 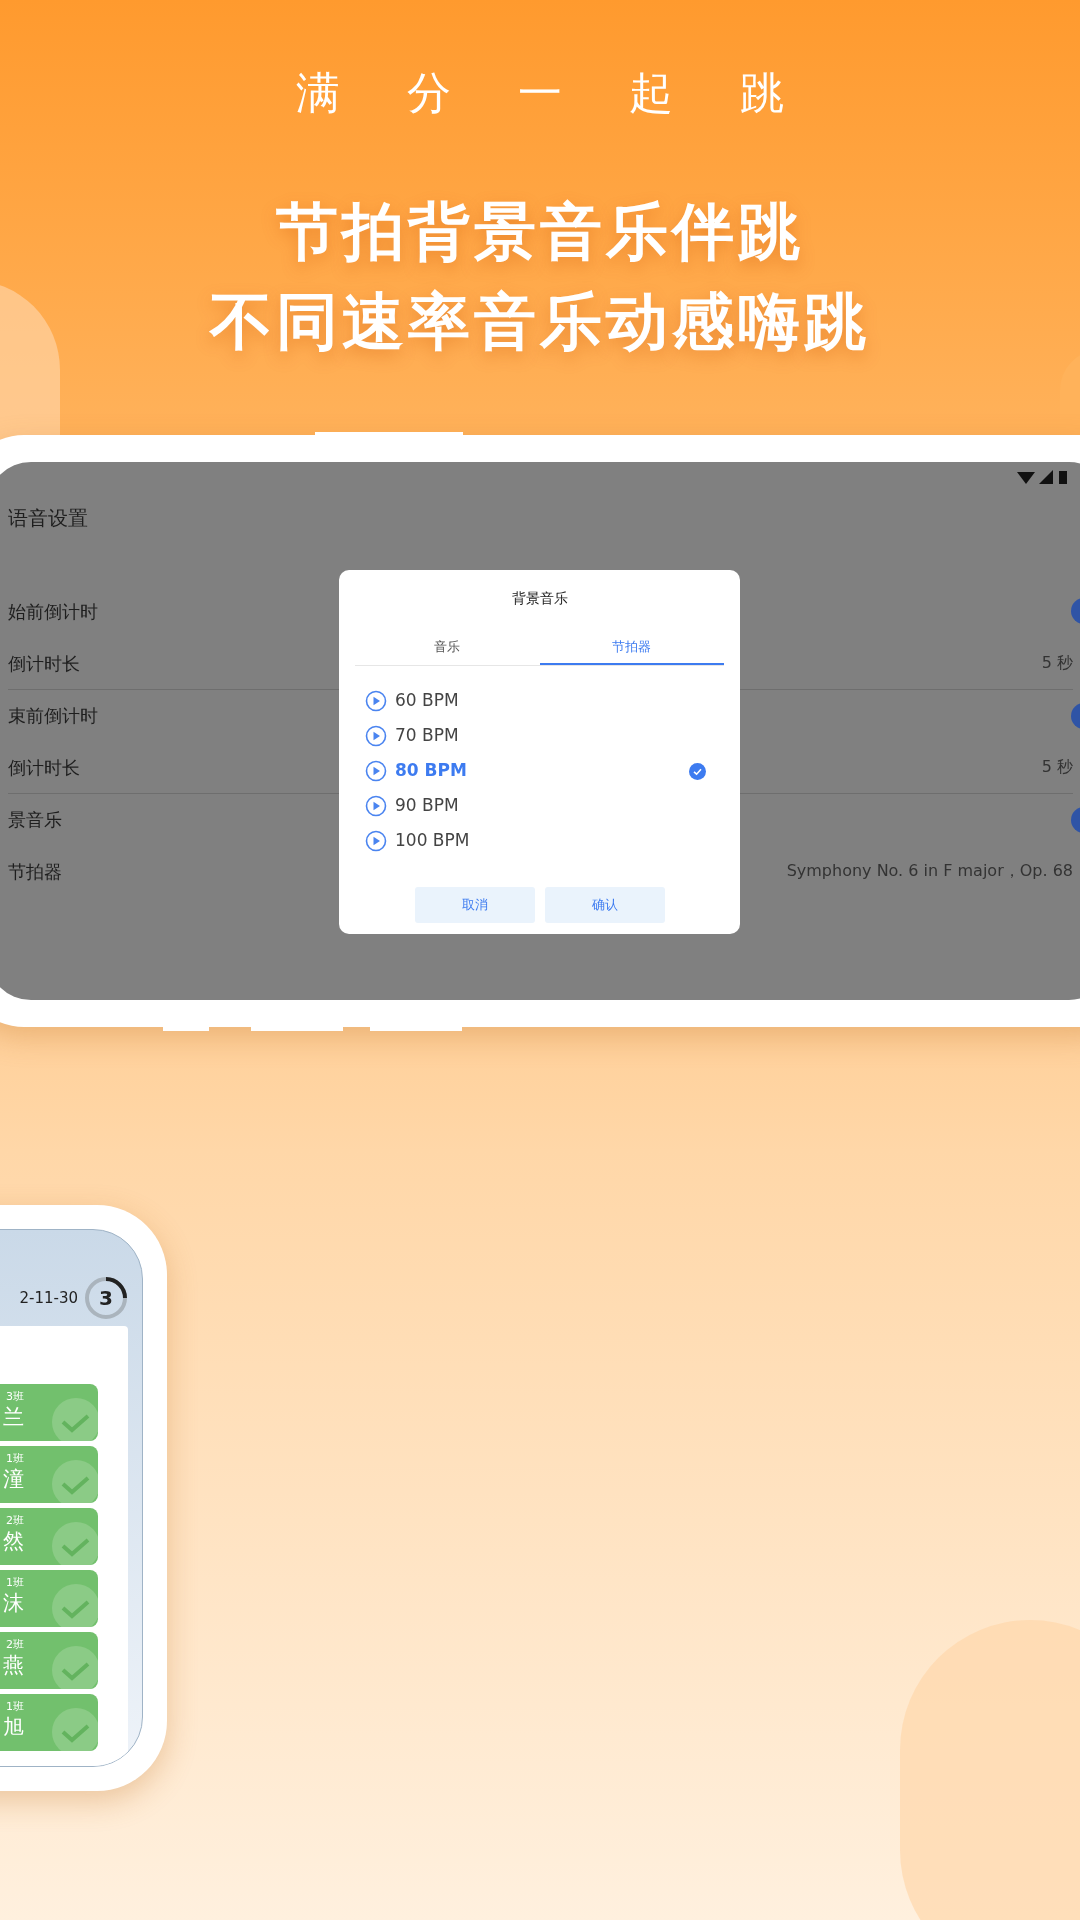 I want to click on student-card: 2班 然, so click(x=49, y=1536).